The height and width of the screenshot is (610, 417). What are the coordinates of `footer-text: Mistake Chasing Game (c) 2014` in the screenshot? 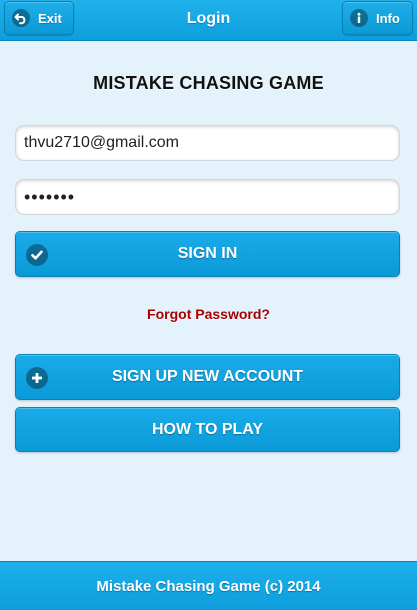 It's located at (208, 586).